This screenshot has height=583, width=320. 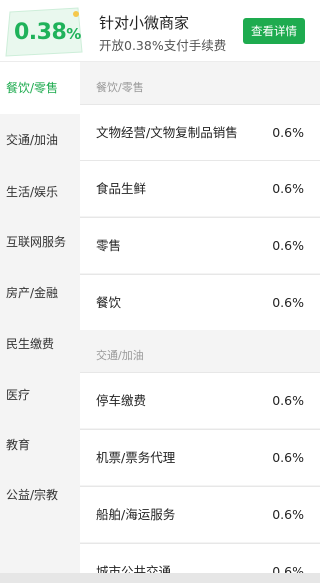 I want to click on sidebar-item-charity-religion: 公益/宗教, so click(x=40, y=495).